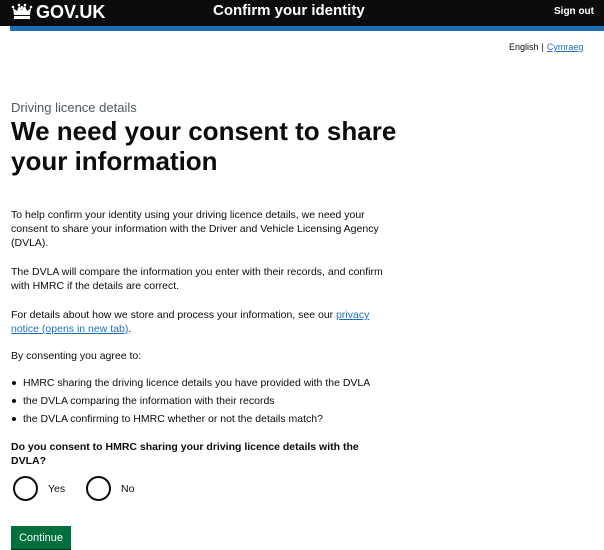  Describe the element at coordinates (574, 11) in the screenshot. I see `sign-out-link: Sign out` at that location.